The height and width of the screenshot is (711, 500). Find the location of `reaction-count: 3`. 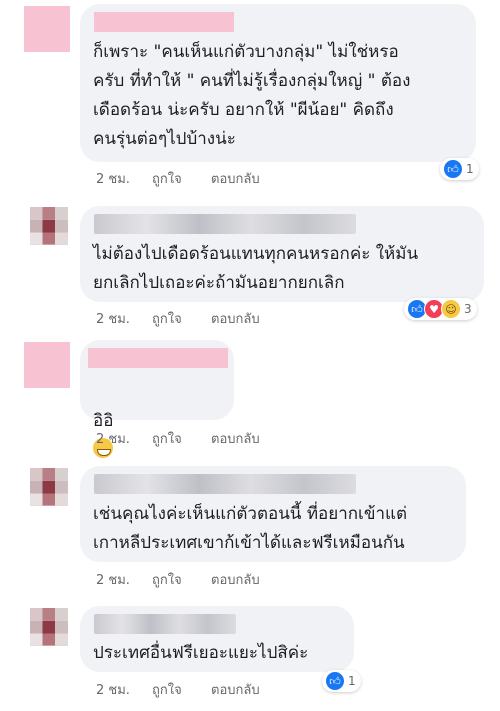

reaction-count: 3 is located at coordinates (468, 309).